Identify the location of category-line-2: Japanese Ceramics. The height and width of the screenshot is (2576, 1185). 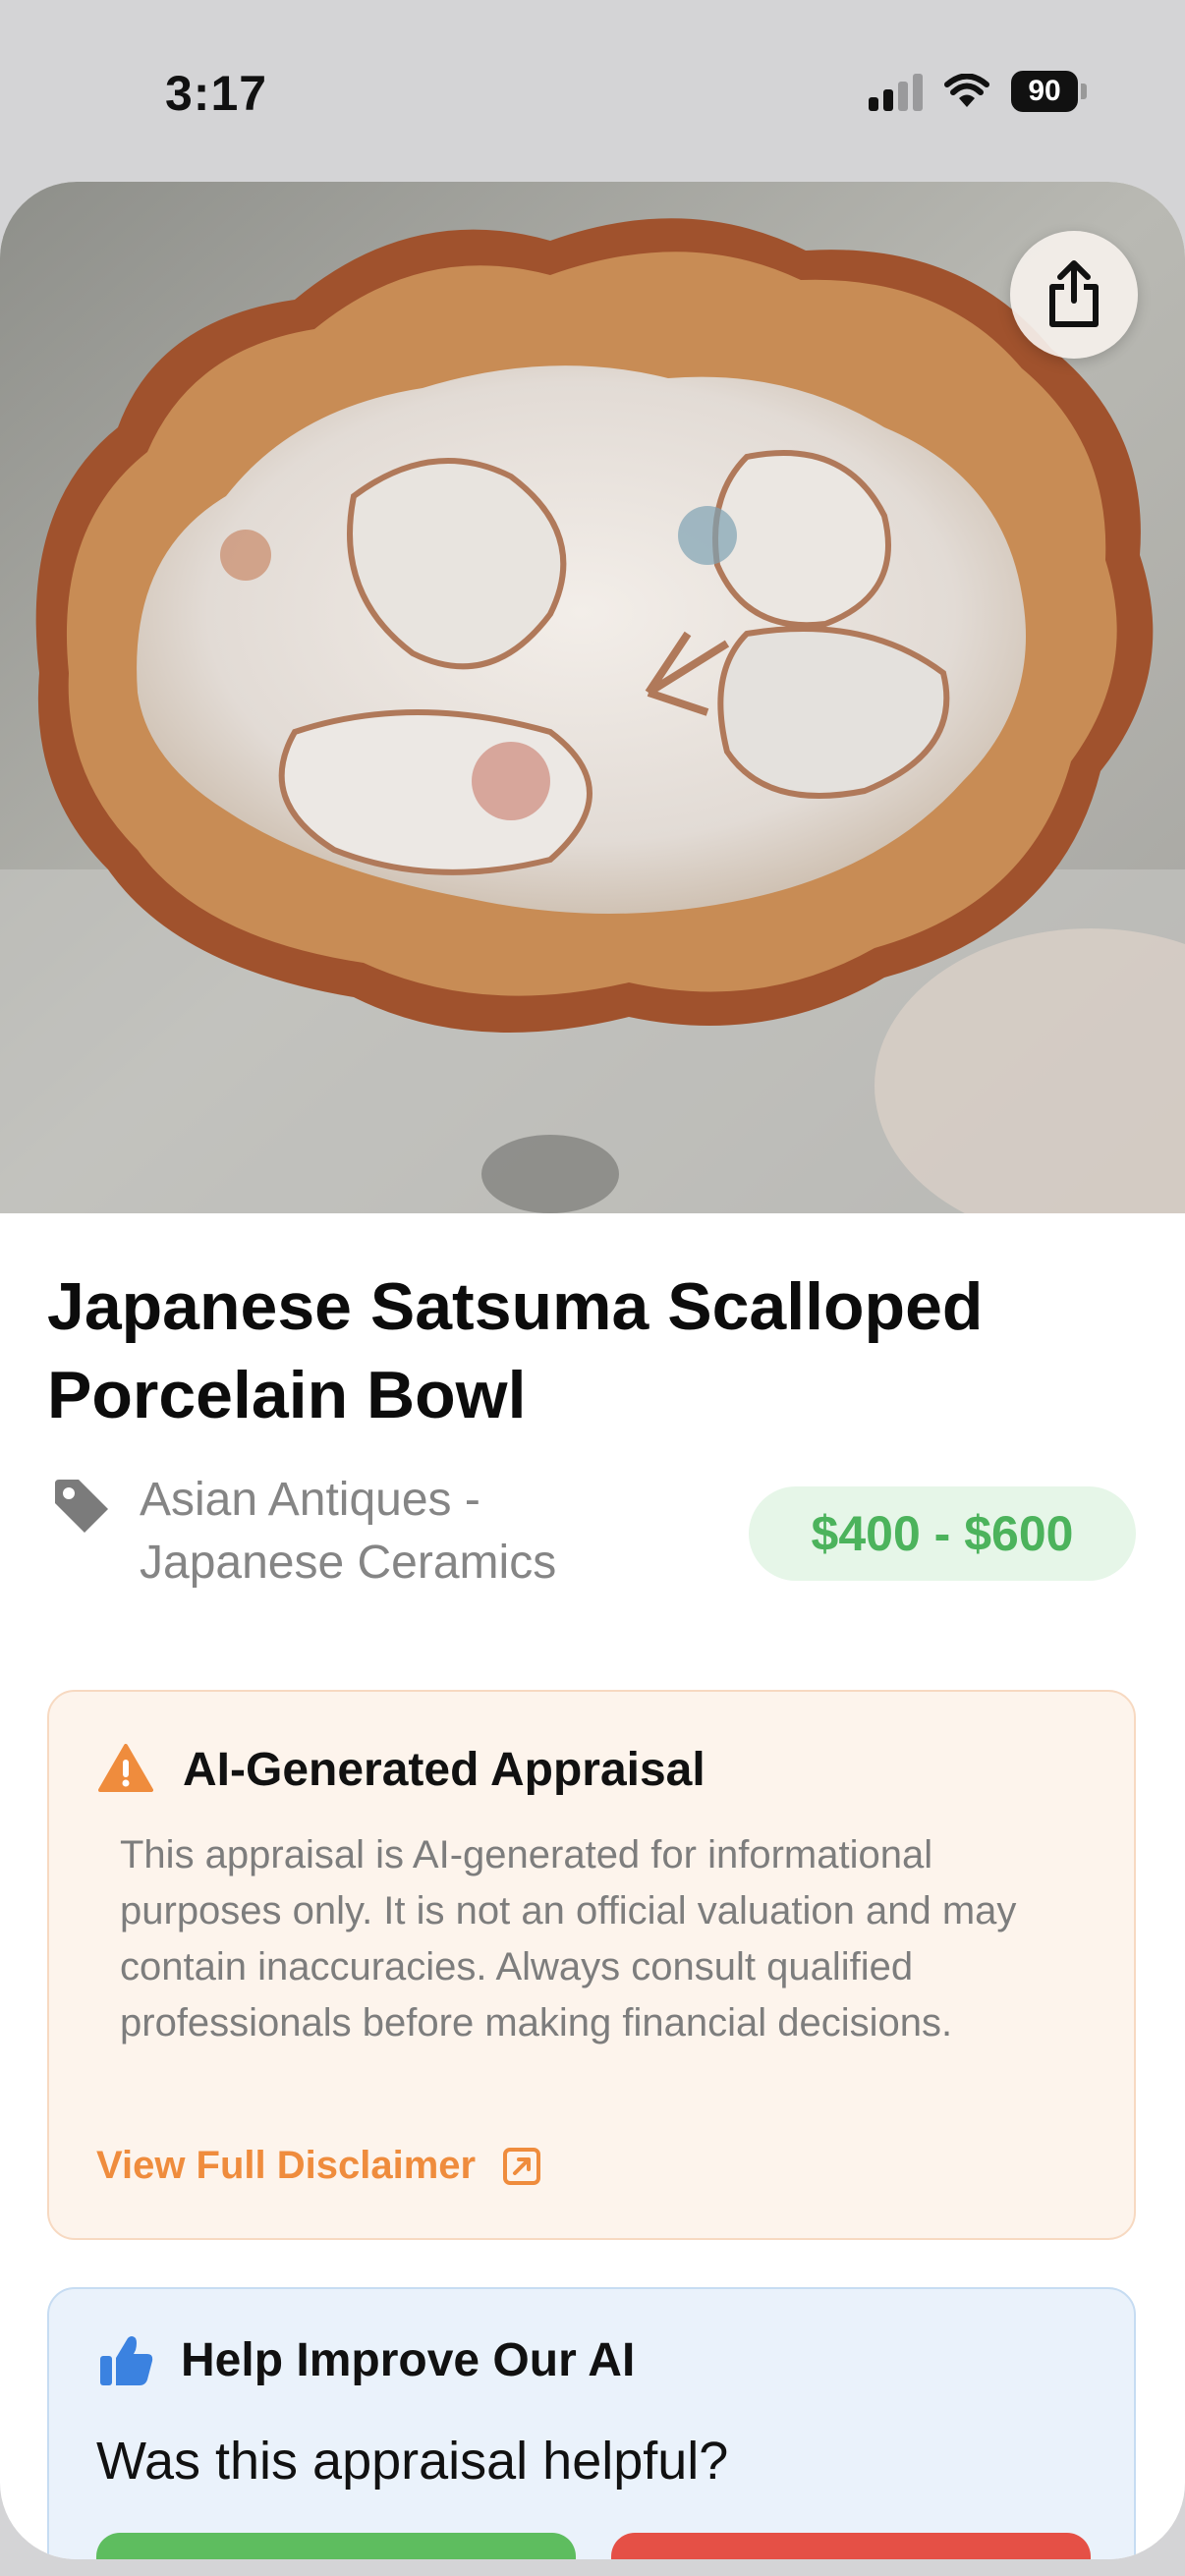
(349, 1563).